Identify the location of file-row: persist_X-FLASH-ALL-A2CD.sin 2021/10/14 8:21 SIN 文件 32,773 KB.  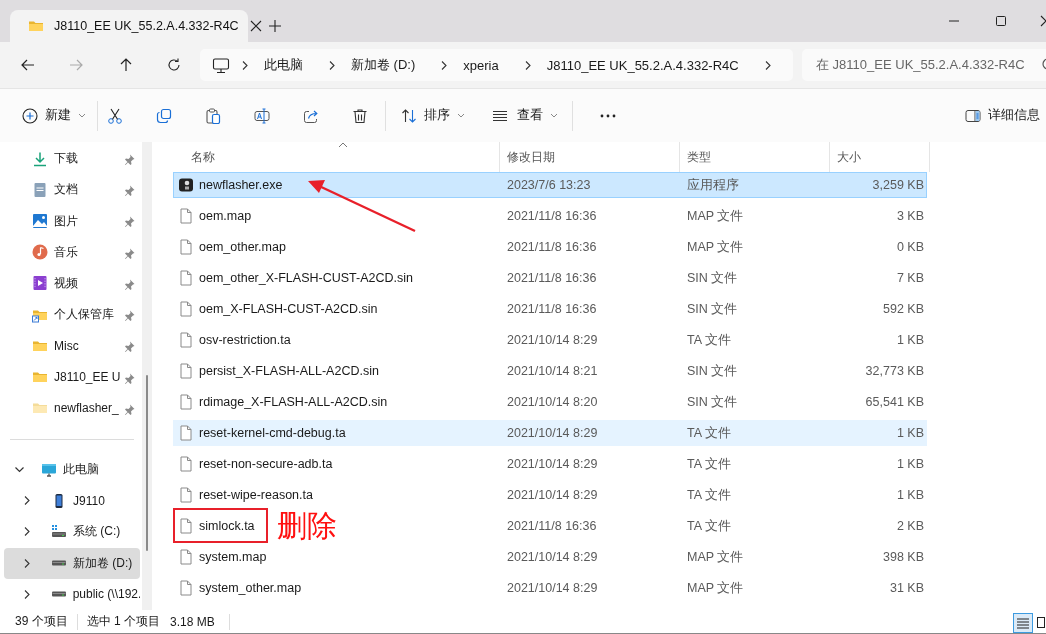
(550, 371).